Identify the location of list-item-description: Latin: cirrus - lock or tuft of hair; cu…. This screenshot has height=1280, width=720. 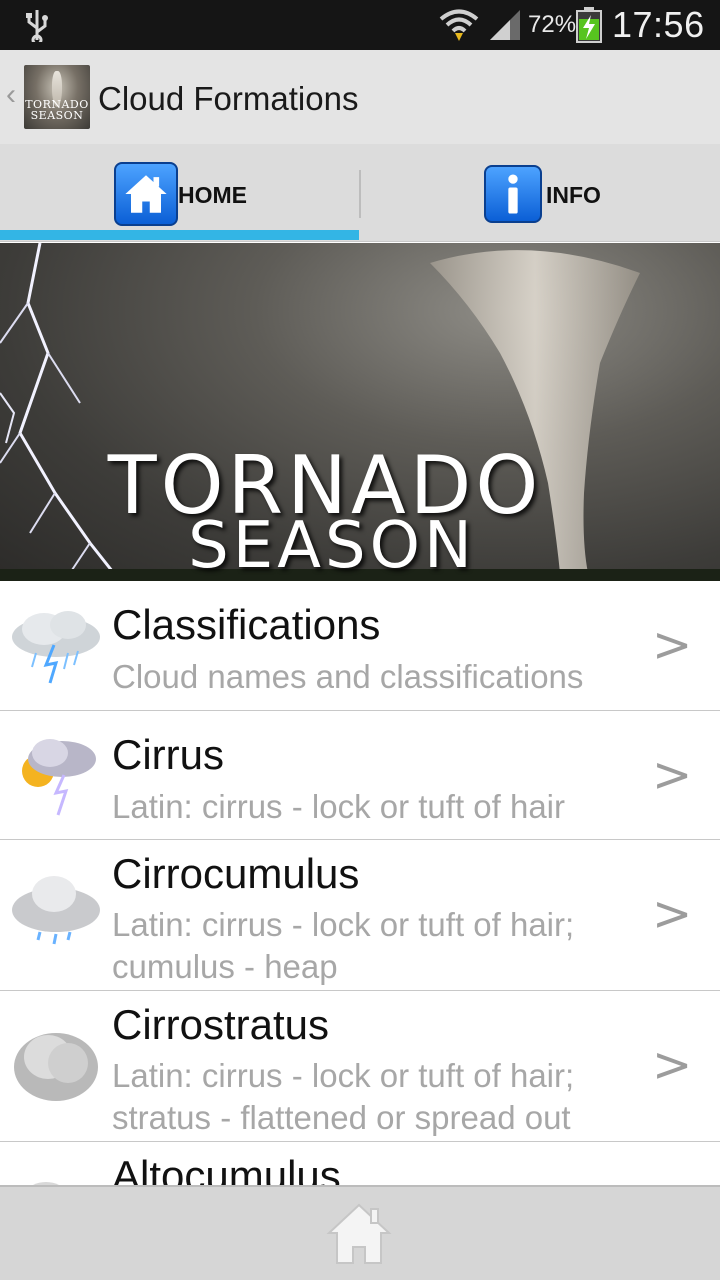
(343, 945).